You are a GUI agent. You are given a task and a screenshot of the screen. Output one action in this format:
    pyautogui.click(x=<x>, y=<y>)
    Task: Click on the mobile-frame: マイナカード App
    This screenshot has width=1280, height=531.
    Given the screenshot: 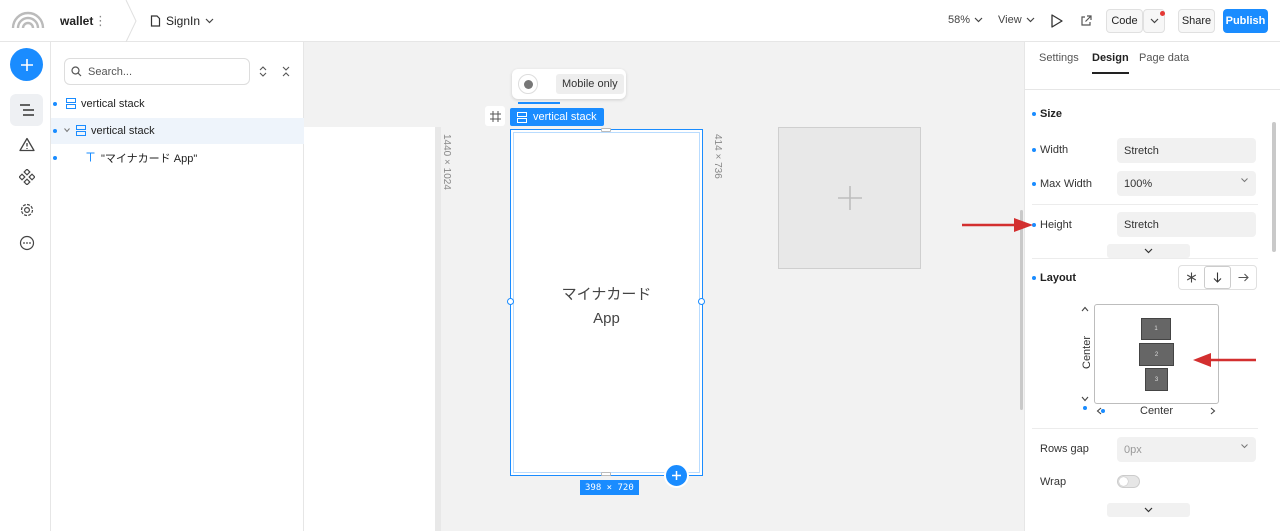 What is the action you would take?
    pyautogui.click(x=606, y=302)
    